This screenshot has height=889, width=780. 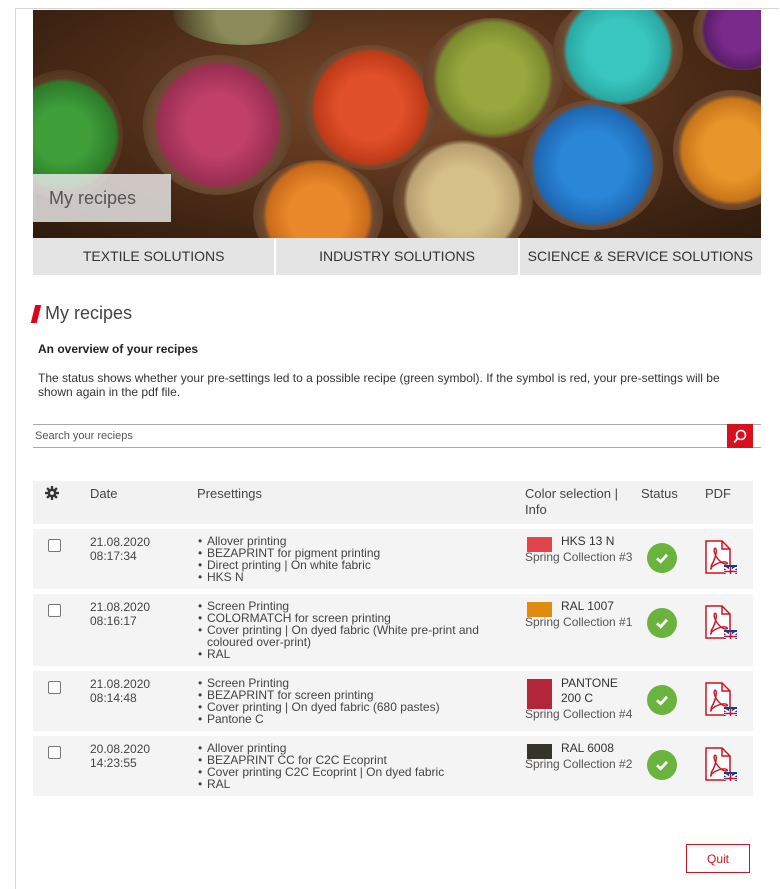 What do you see at coordinates (579, 622) in the screenshot?
I see `collection-name: Spring Collection #1` at bounding box center [579, 622].